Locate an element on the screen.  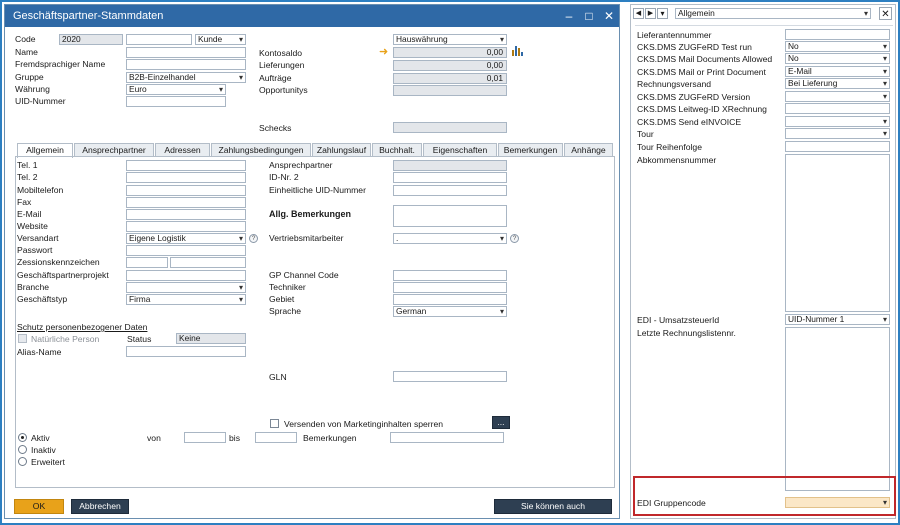
invoice-dispatch-select: Bei Lieferung is located at coordinates (837, 83).